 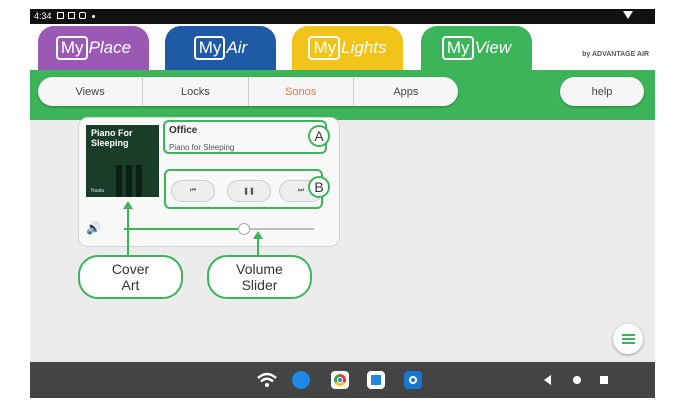 I want to click on home-icon, so click(x=577, y=380).